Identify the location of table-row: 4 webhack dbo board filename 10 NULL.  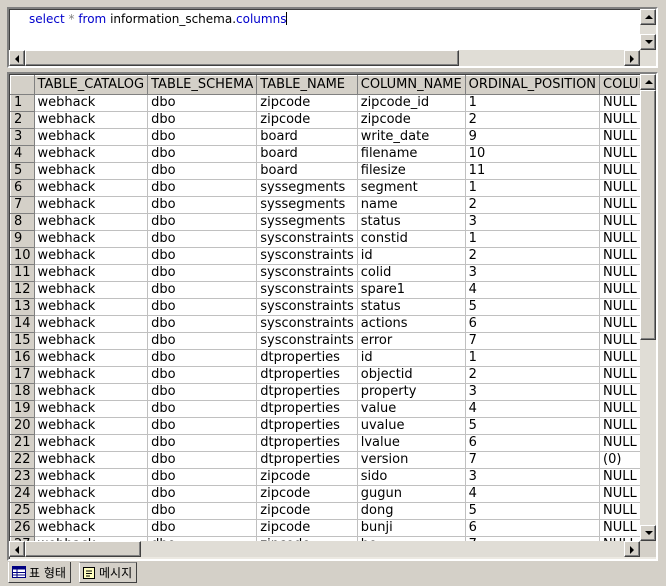
(325, 154).